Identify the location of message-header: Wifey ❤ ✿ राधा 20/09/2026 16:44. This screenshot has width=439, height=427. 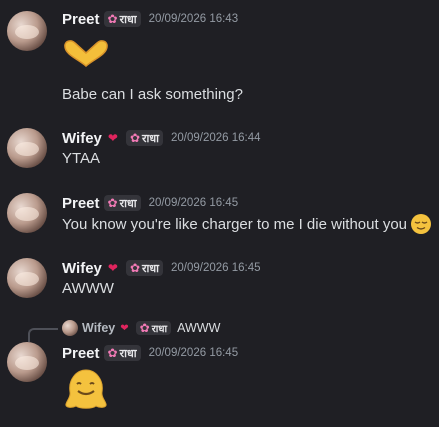
(161, 138).